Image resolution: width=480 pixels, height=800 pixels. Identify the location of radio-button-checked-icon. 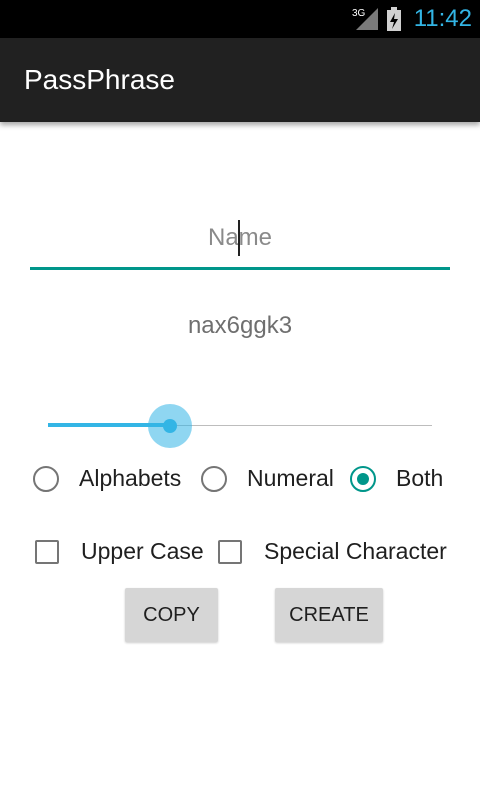
(363, 478).